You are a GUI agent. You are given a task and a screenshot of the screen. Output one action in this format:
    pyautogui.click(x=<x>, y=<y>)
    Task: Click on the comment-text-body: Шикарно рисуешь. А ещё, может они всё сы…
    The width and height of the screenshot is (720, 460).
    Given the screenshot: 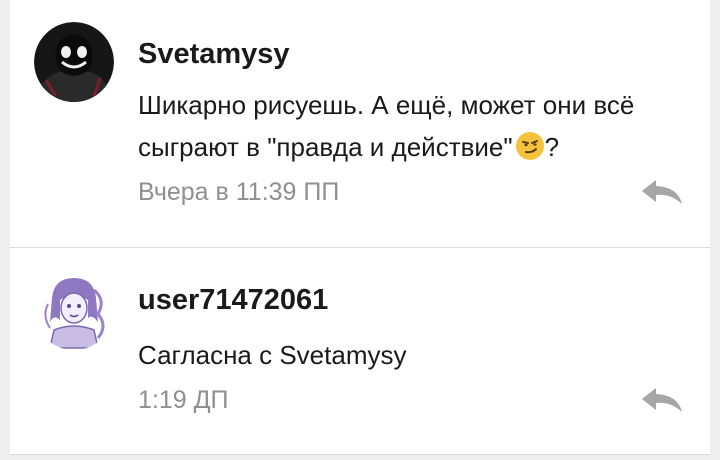 What is the action you would take?
    pyautogui.click(x=386, y=126)
    